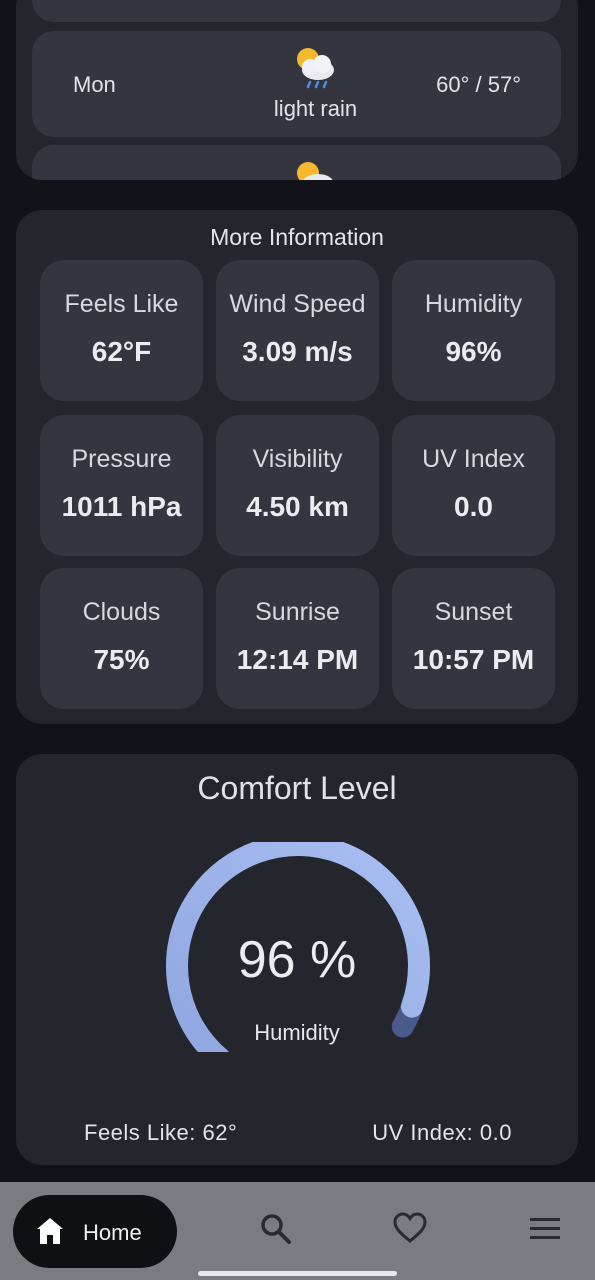 The height and width of the screenshot is (1280, 595). I want to click on tile-value: 0.0, so click(473, 506).